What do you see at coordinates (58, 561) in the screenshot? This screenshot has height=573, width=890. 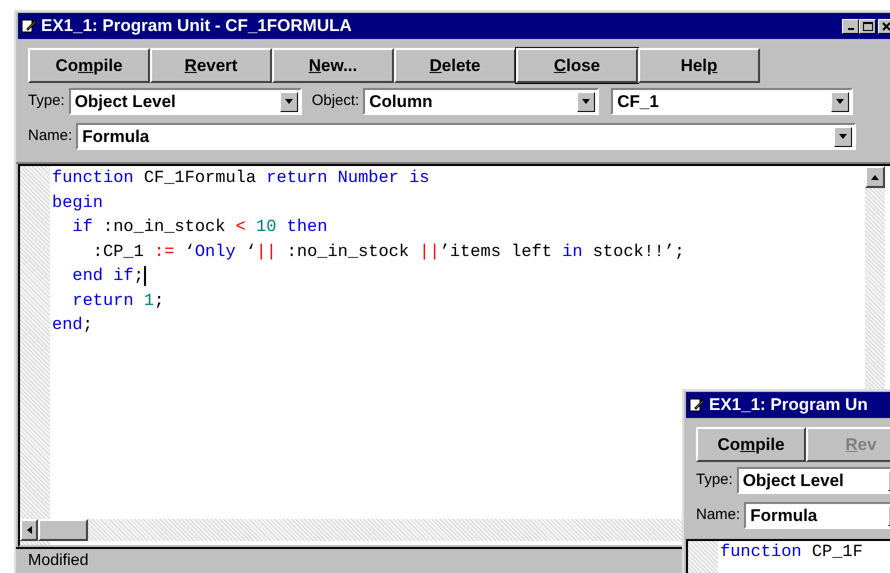 I see `status-text: Modified` at bounding box center [58, 561].